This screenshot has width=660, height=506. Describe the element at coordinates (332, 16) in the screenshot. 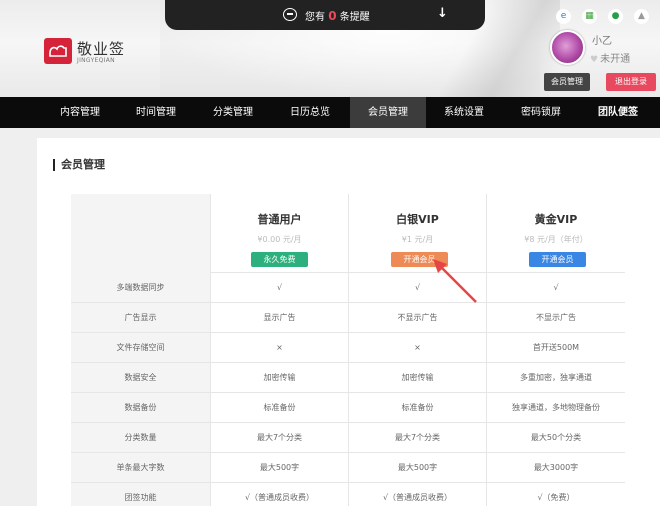

I see `notice-count: 0` at that location.